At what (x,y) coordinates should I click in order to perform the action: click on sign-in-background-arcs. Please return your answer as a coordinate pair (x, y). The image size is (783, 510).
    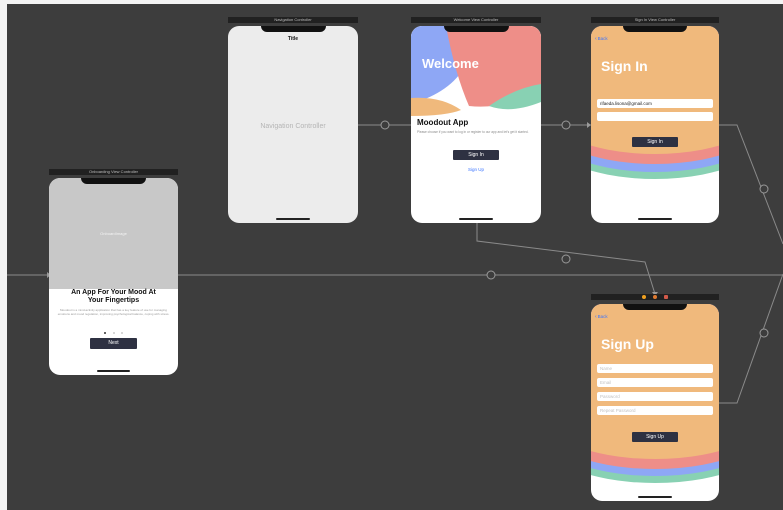
    Looking at the image, I should click on (655, 102).